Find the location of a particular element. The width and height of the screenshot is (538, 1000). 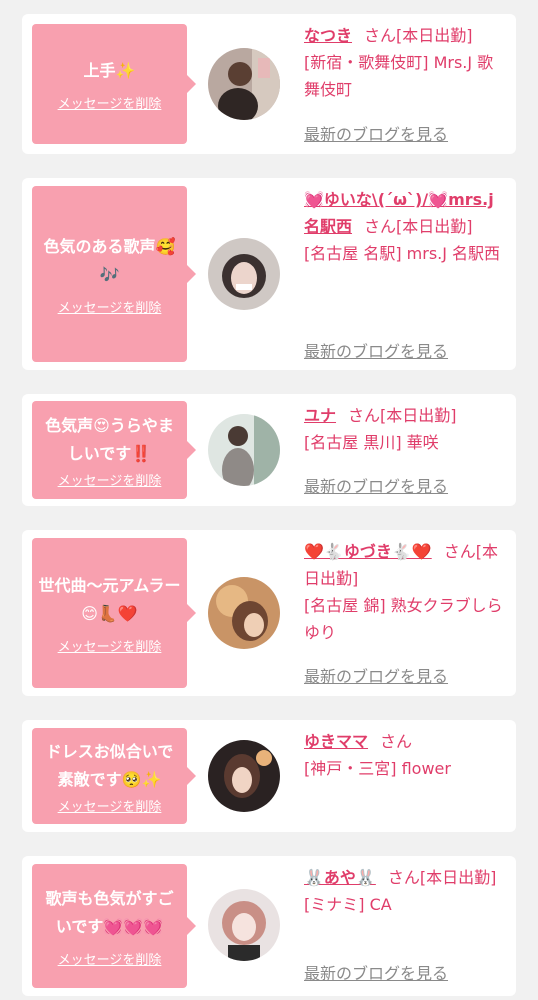

profile-name-link: なつき is located at coordinates (328, 35).